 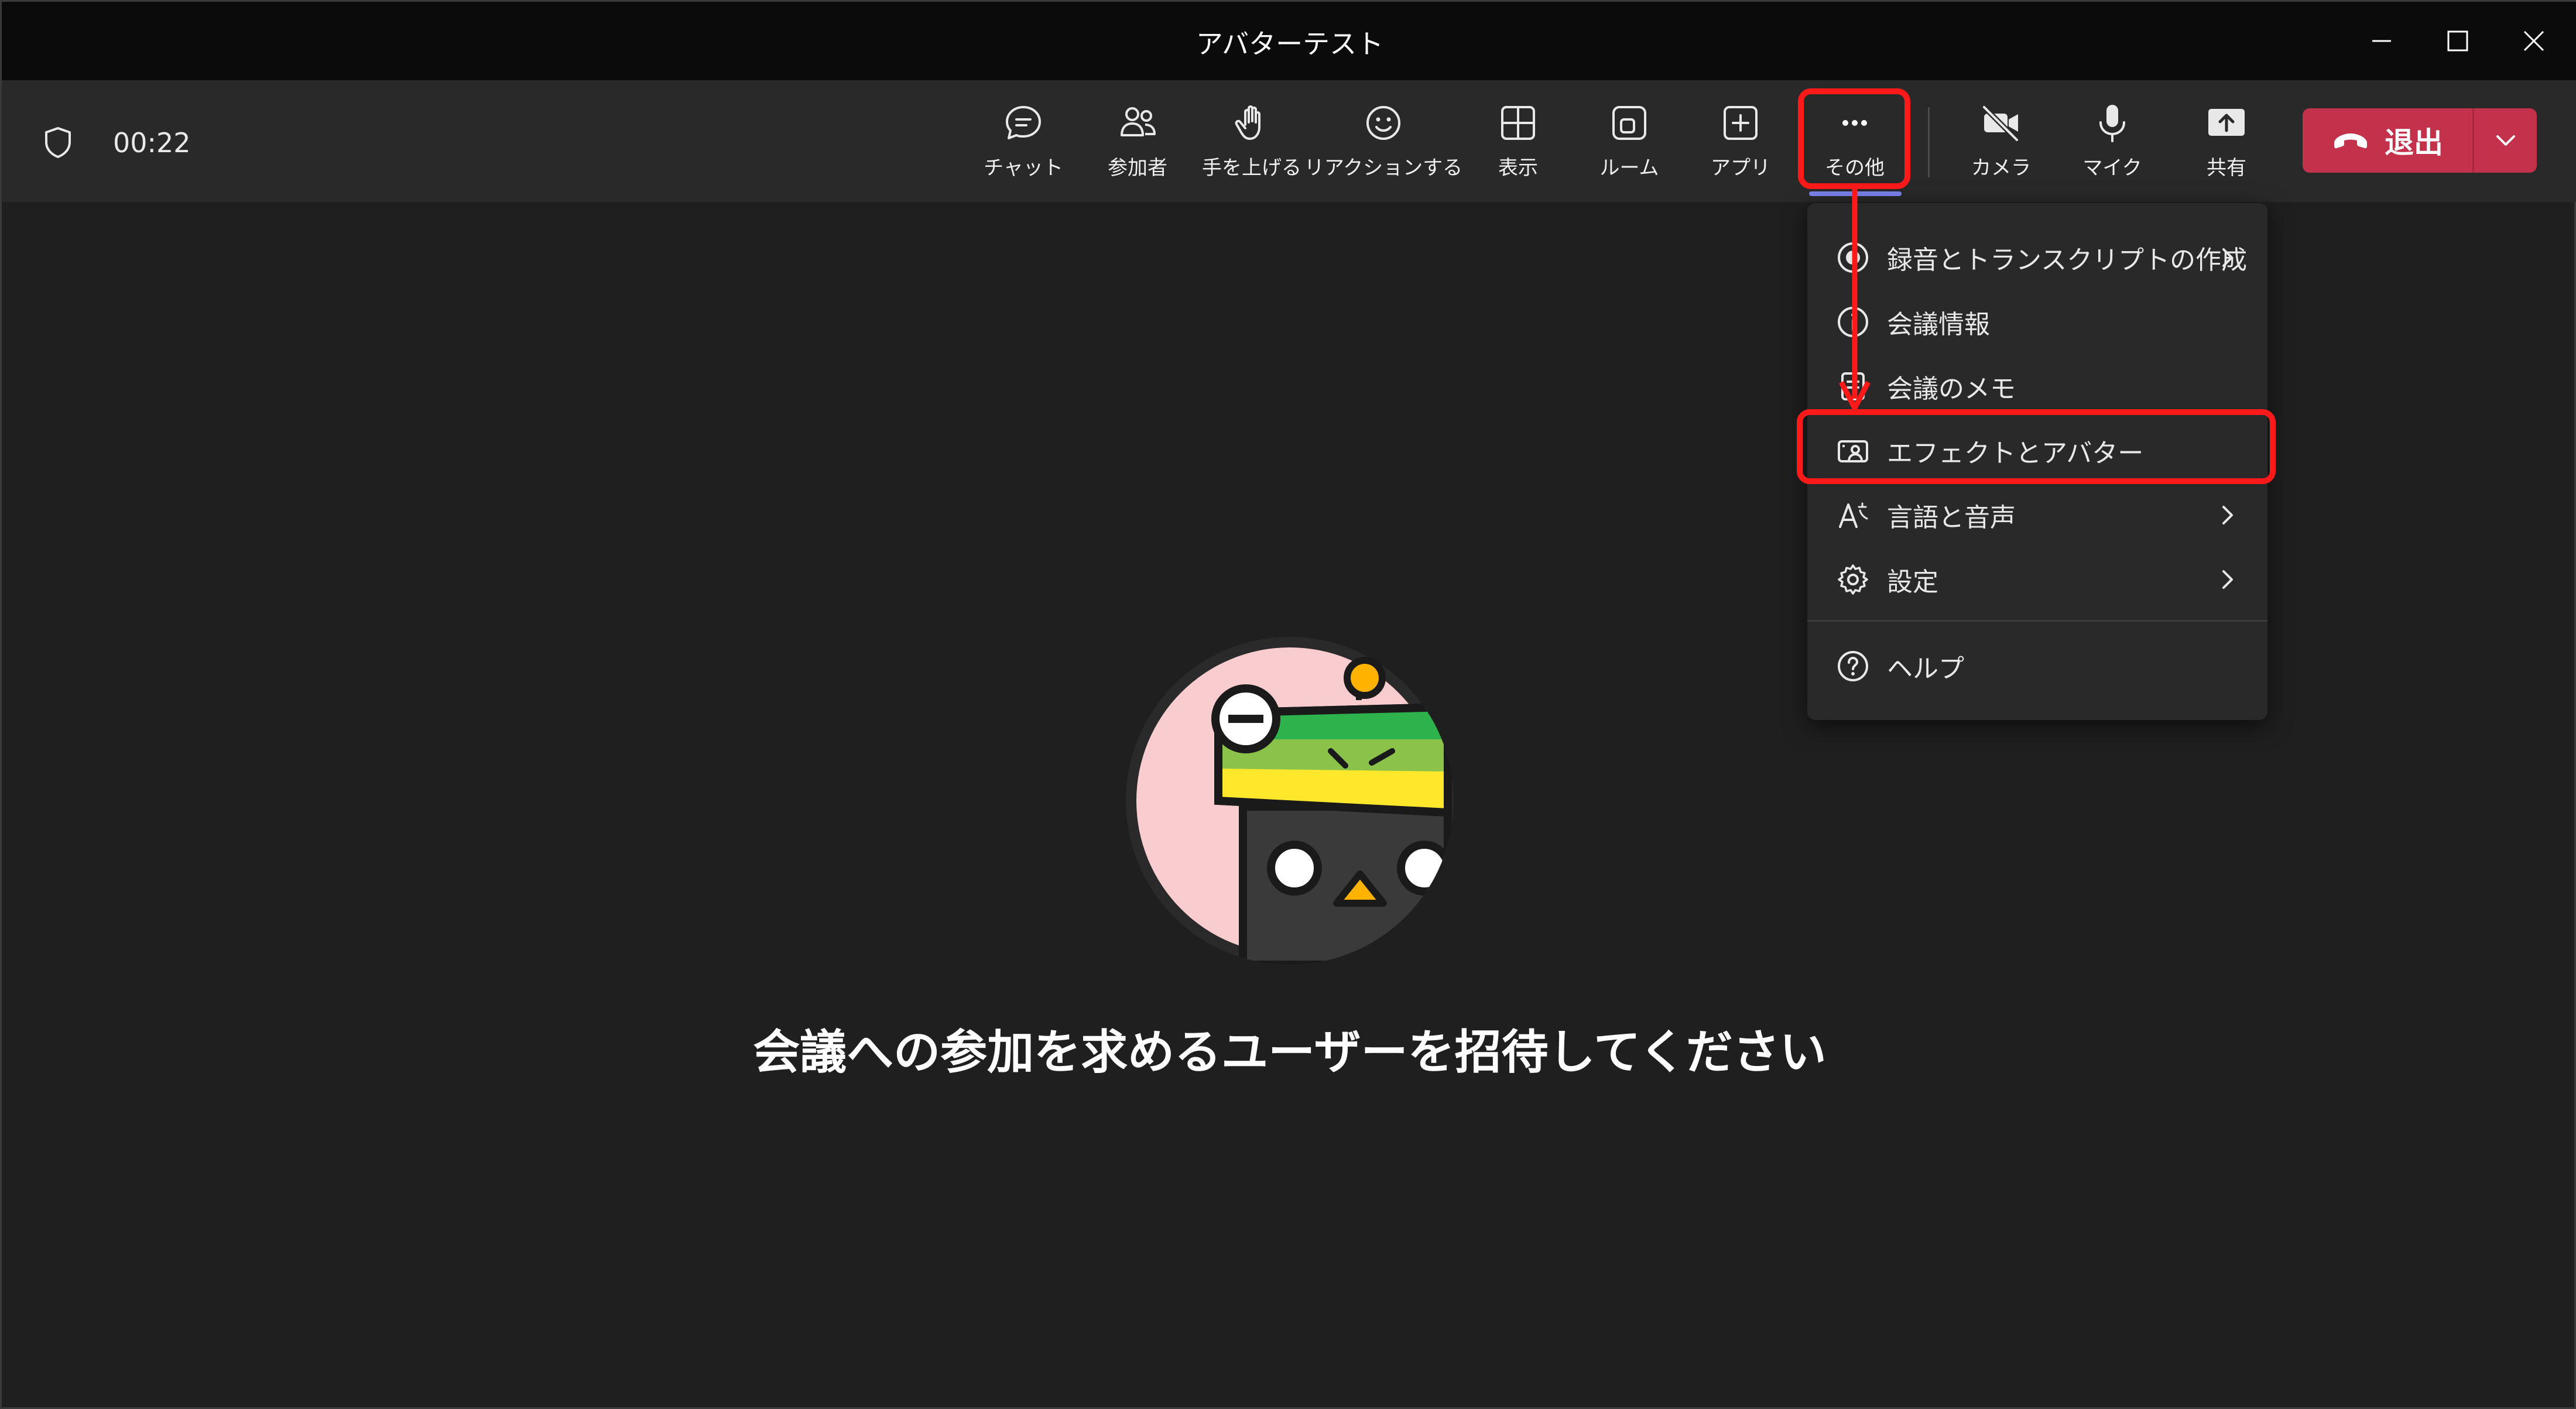 What do you see at coordinates (1023, 168) in the screenshot?
I see `chat-label: チャット` at bounding box center [1023, 168].